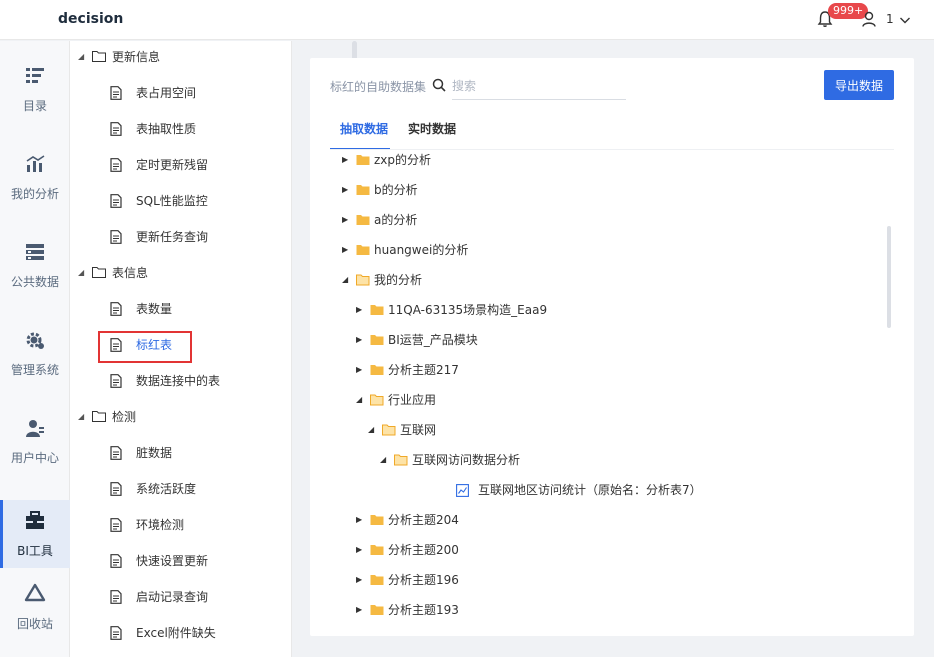 The image size is (934, 657). Describe the element at coordinates (423, 520) in the screenshot. I see `row-label: 分析主题204` at that location.